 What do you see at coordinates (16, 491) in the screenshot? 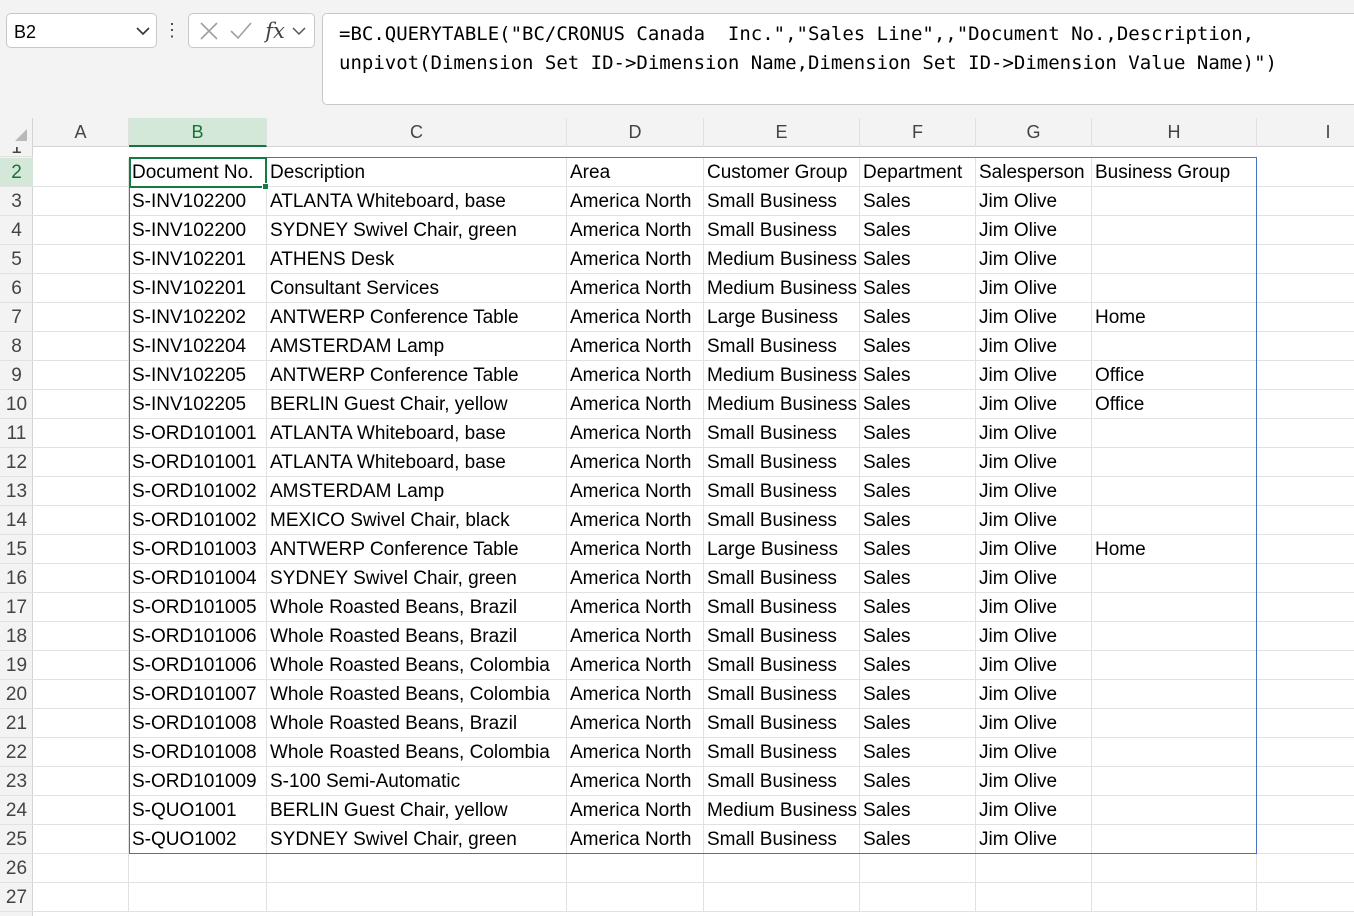
I see `row-header-13: 13` at bounding box center [16, 491].